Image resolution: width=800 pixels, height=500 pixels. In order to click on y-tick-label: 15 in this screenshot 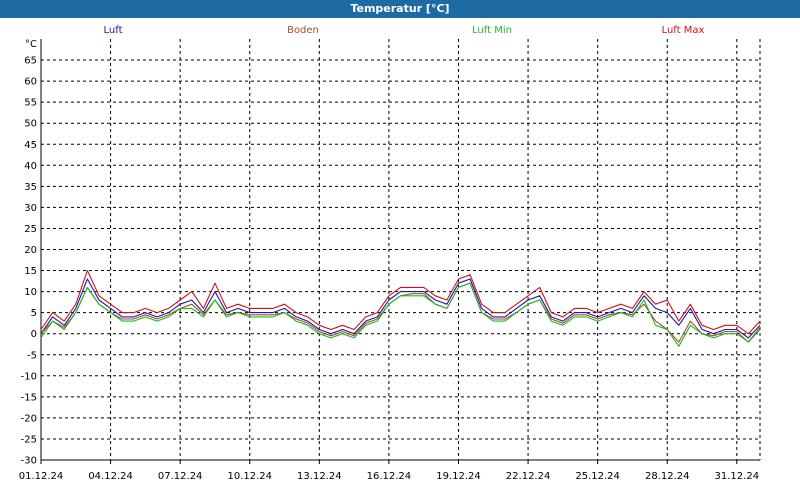, I will do `click(30, 271)`.